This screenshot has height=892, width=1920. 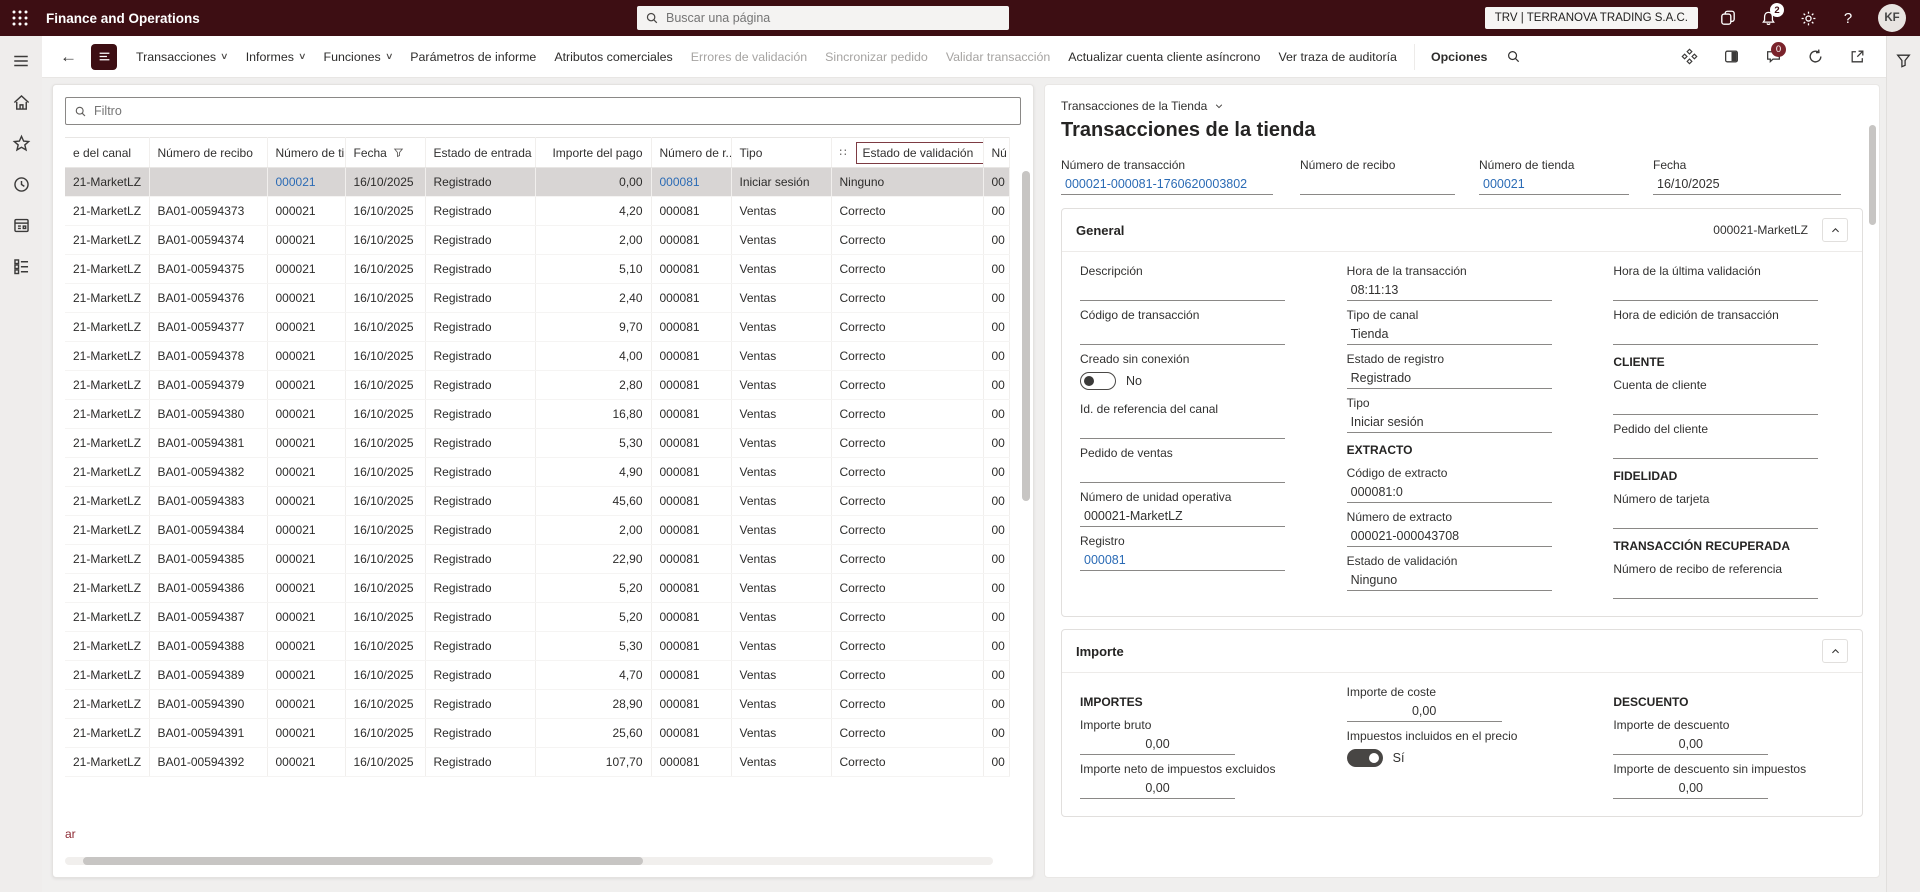 What do you see at coordinates (1689, 57) in the screenshot?
I see `shapes-button` at bounding box center [1689, 57].